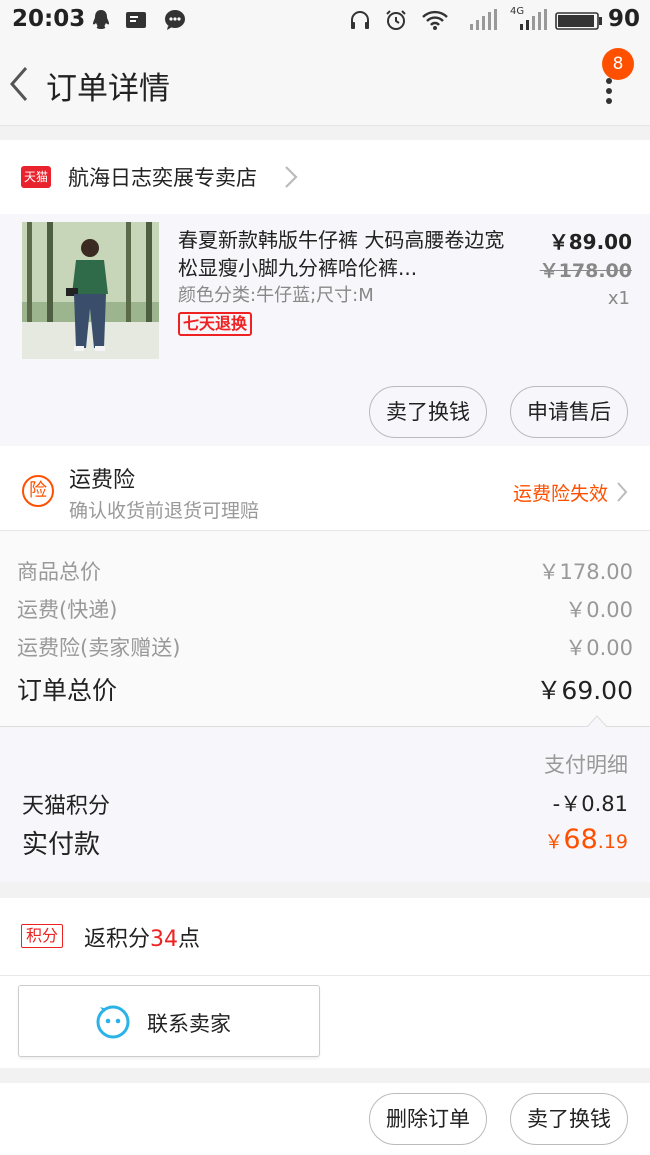  What do you see at coordinates (66, 806) in the screenshot?
I see `tmall-points-label: 天猫积分` at bounding box center [66, 806].